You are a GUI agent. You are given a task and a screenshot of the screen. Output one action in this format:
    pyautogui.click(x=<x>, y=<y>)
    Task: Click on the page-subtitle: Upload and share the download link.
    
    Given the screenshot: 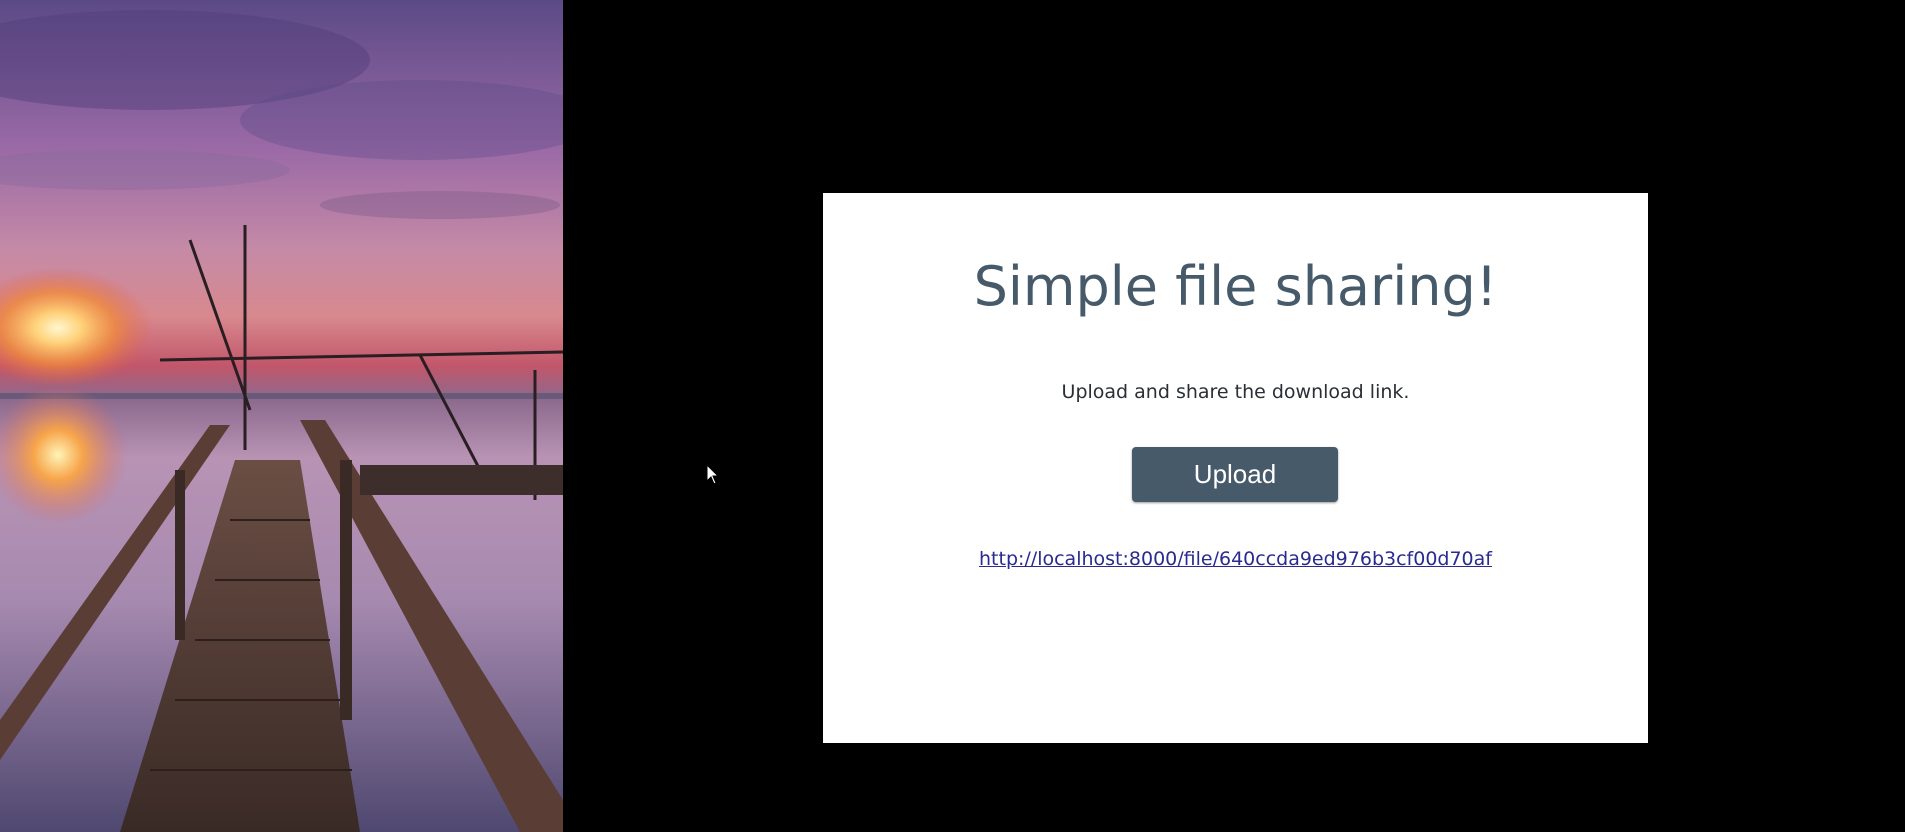 What is the action you would take?
    pyautogui.click(x=1235, y=392)
    